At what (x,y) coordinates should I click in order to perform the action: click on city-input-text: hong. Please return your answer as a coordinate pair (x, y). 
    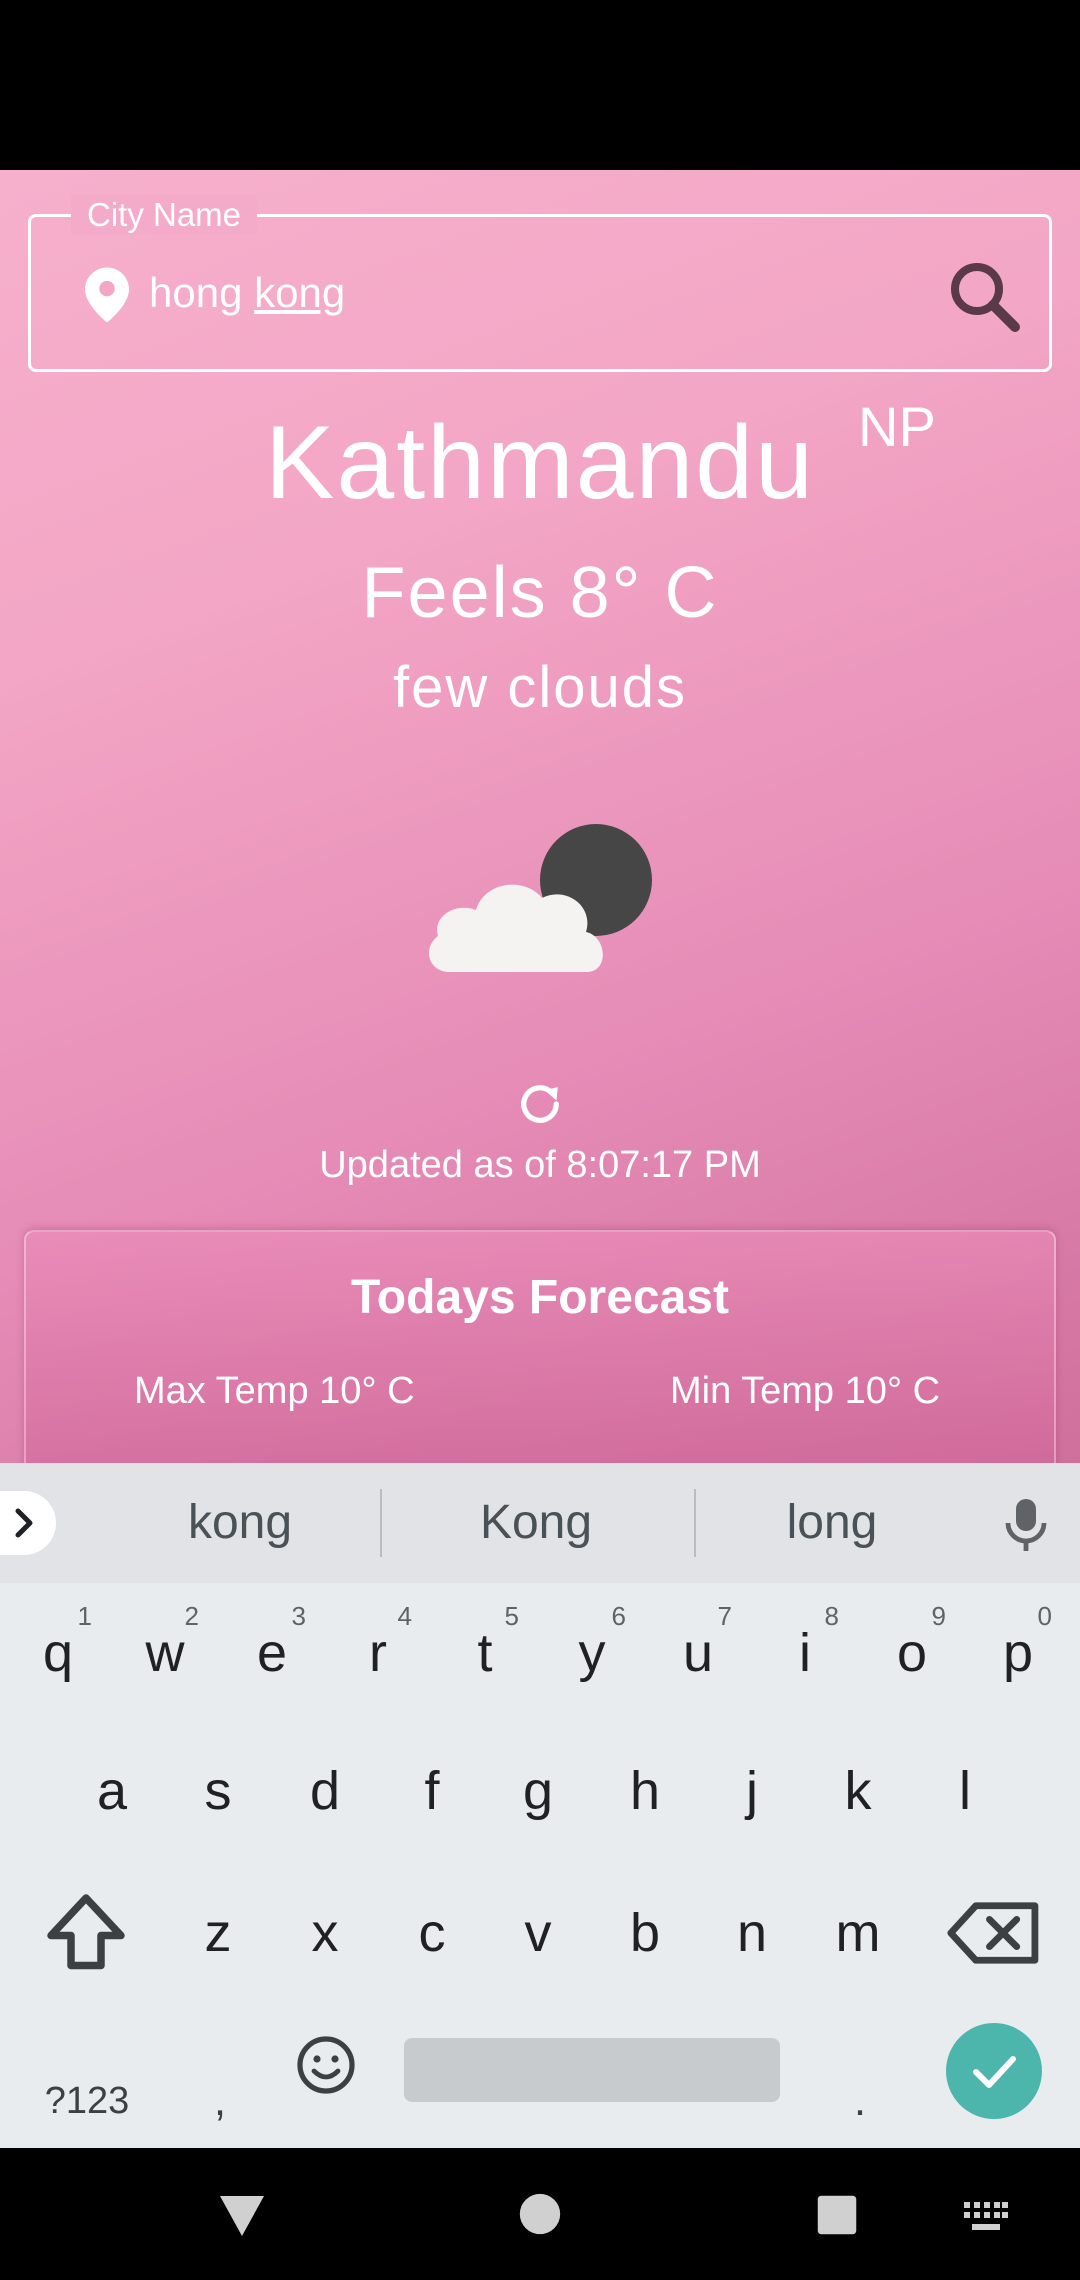
    Looking at the image, I should click on (202, 292).